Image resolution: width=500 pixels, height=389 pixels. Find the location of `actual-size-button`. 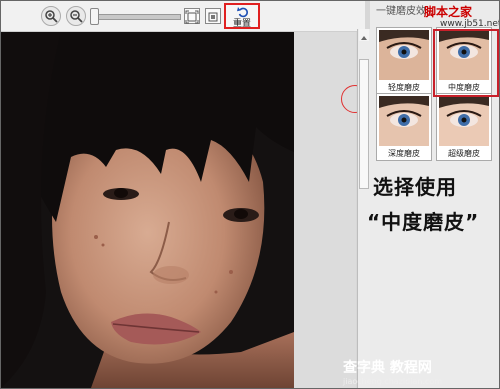

actual-size-button is located at coordinates (213, 16).